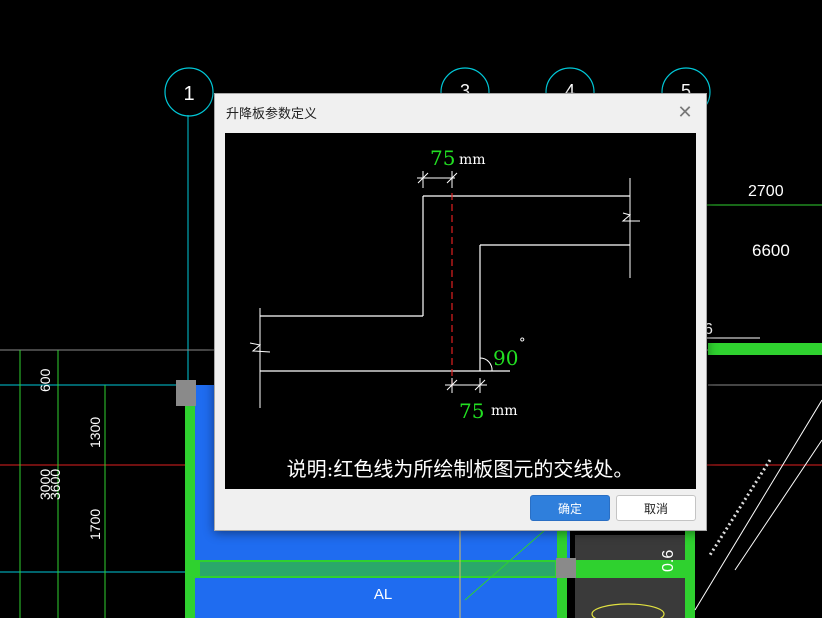 The width and height of the screenshot is (822, 618). Describe the element at coordinates (188, 94) in the screenshot. I see `grid-bubble-label: 1` at that location.